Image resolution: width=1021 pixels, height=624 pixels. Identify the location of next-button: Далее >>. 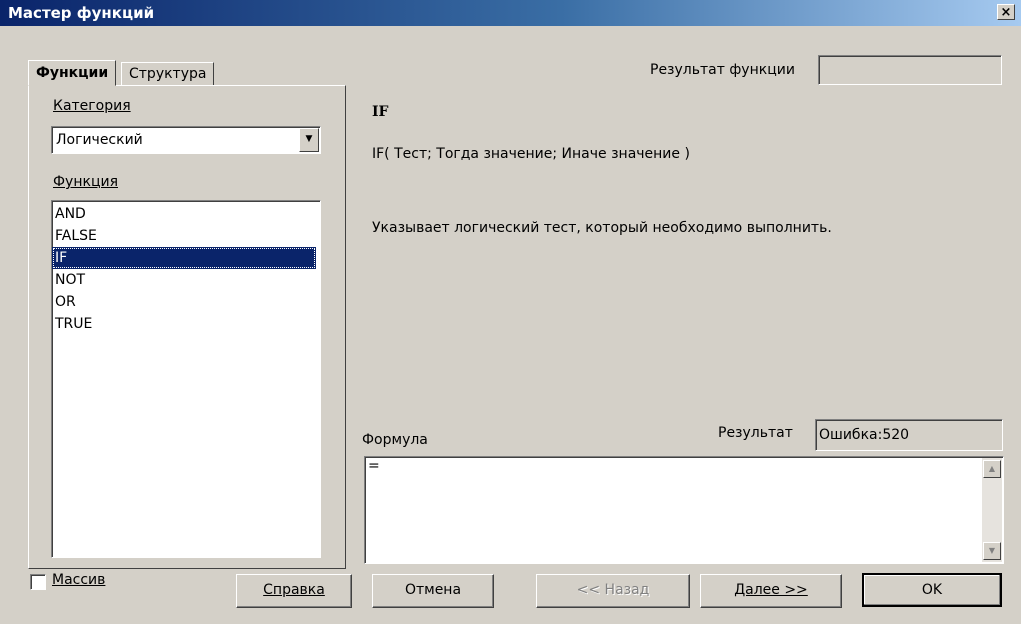
(771, 591).